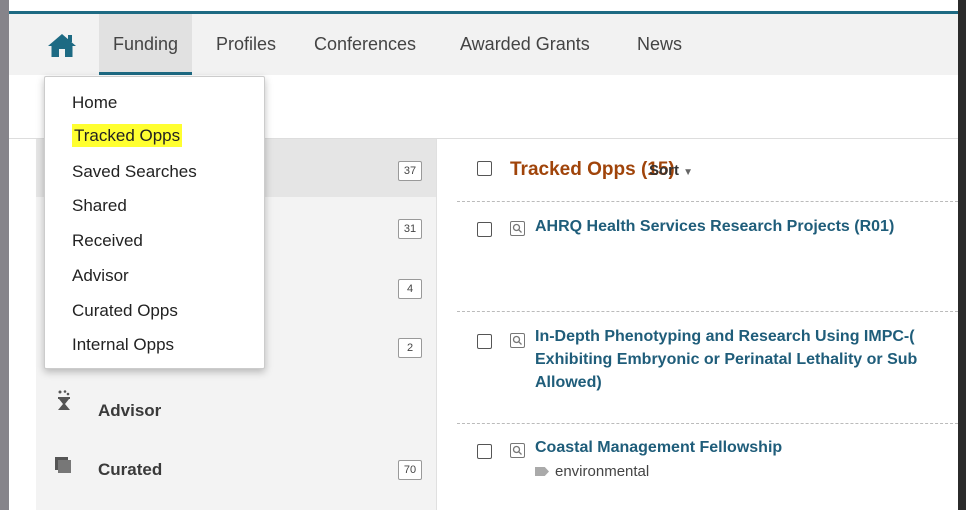 This screenshot has width=966, height=510. What do you see at coordinates (410, 289) in the screenshot?
I see `sidebar-count: 4` at bounding box center [410, 289].